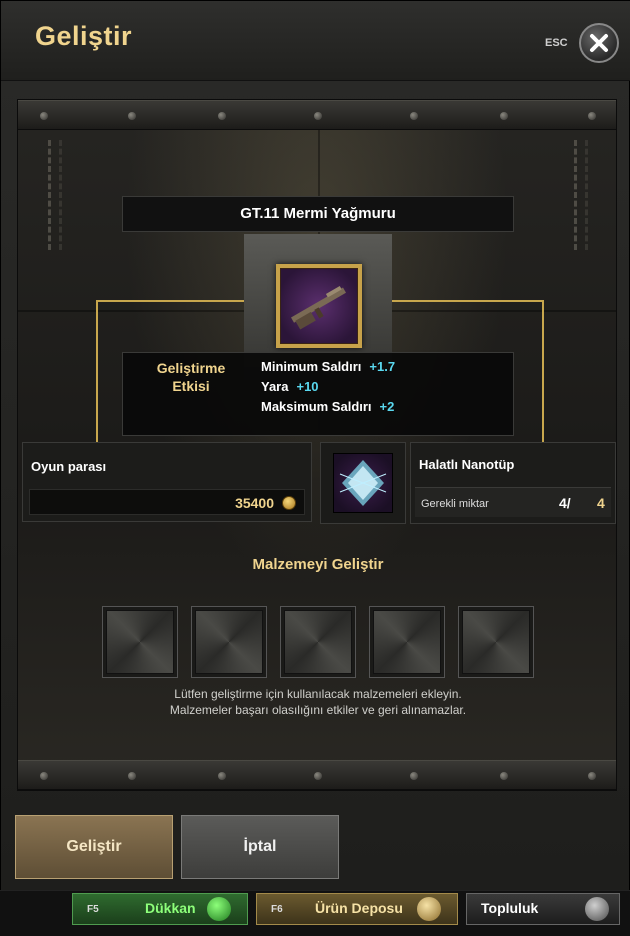 The image size is (630, 936). I want to click on stat-row: Minimum Saldırı +1.7, so click(328, 366).